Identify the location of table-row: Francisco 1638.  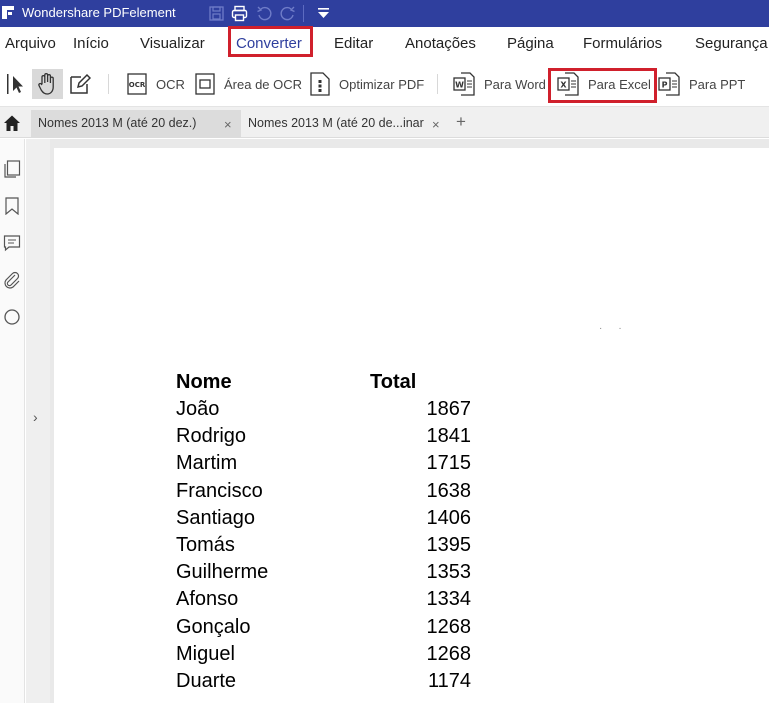
(384, 493).